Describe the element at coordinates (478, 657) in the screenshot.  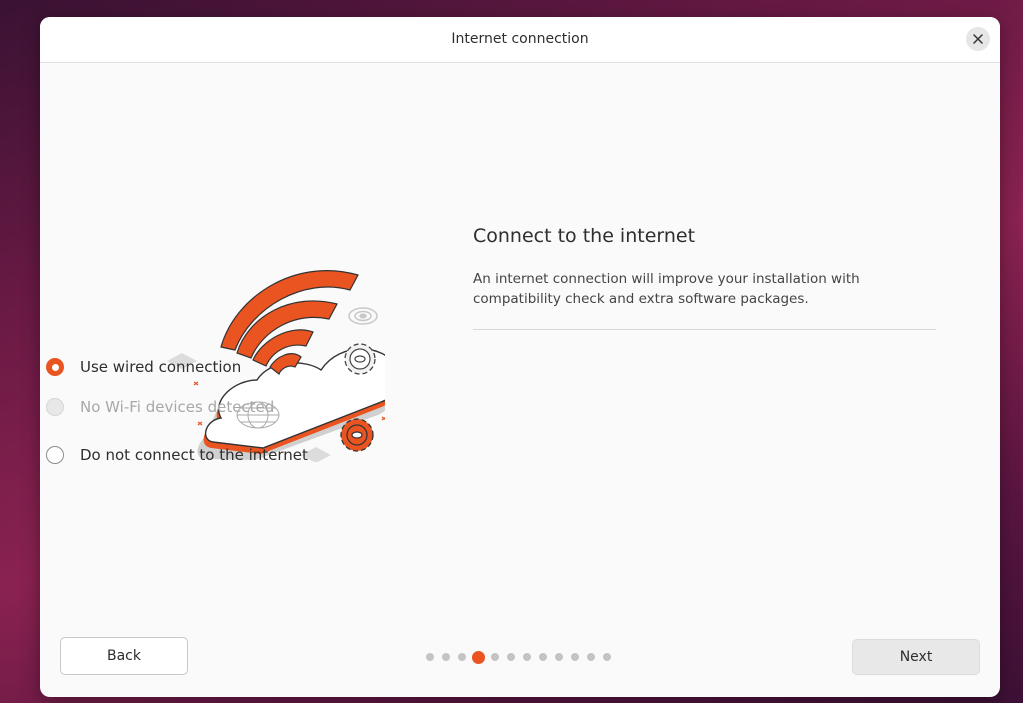
I see `progress-dot-current` at that location.